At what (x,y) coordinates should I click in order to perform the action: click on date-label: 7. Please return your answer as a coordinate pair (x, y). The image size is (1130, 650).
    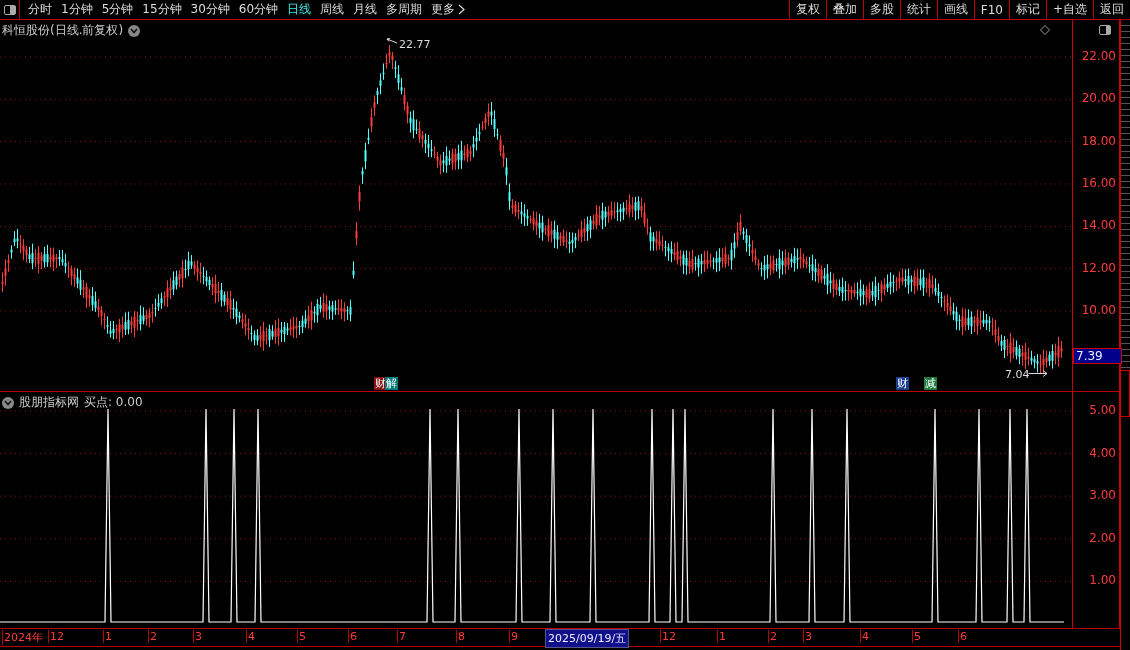
    Looking at the image, I should click on (401, 636).